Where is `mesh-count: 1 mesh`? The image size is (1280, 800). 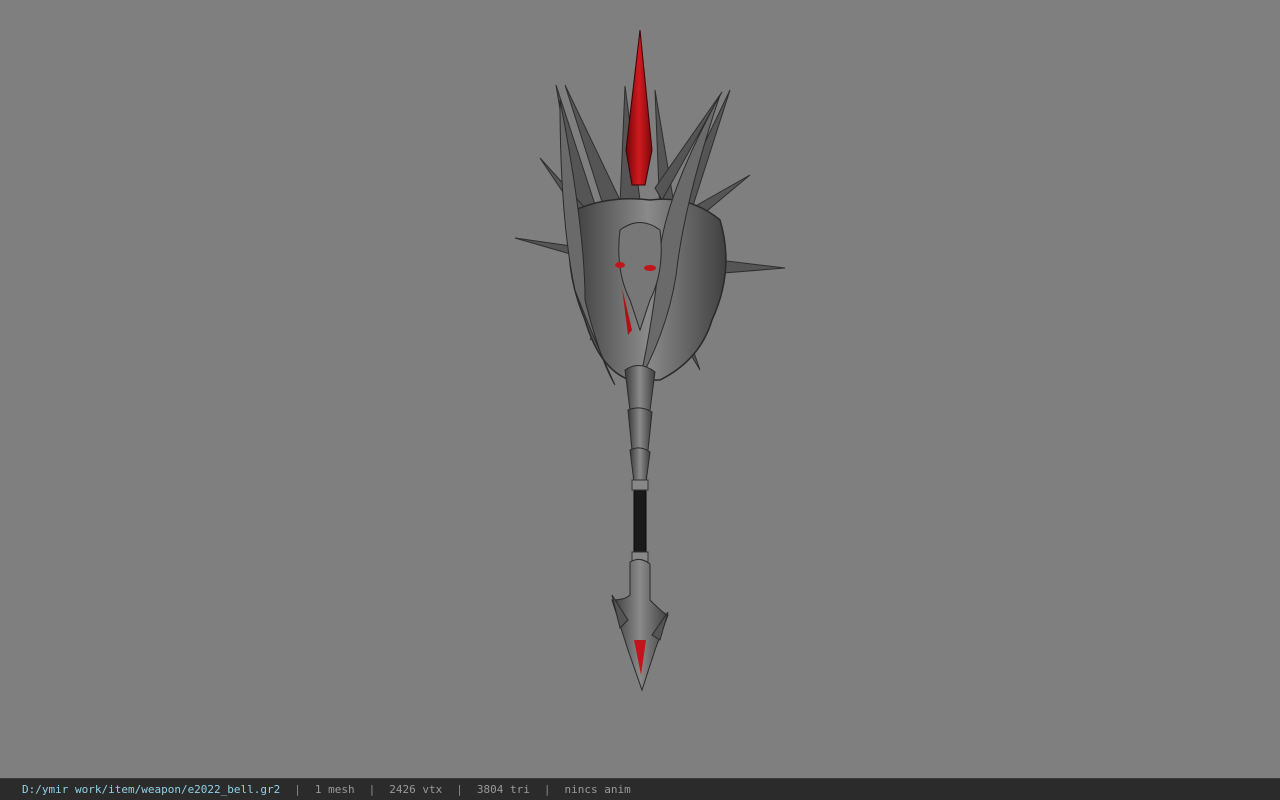 mesh-count: 1 mesh is located at coordinates (334, 789).